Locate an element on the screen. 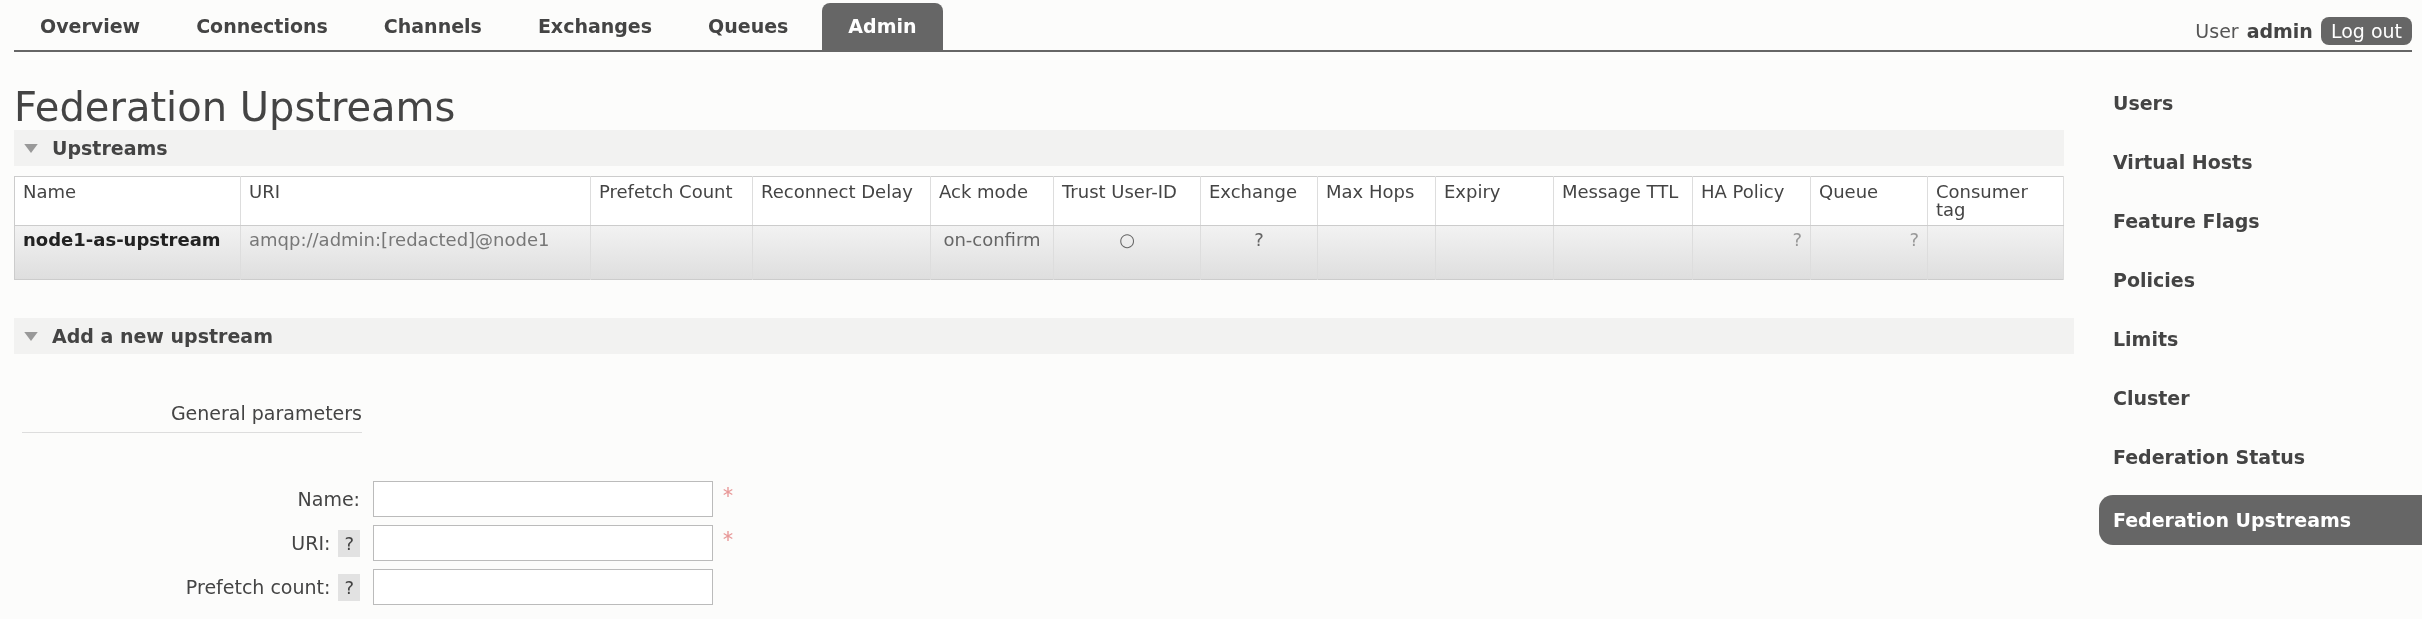 The height and width of the screenshot is (619, 2422). table-cell: ○ is located at coordinates (1127, 252).